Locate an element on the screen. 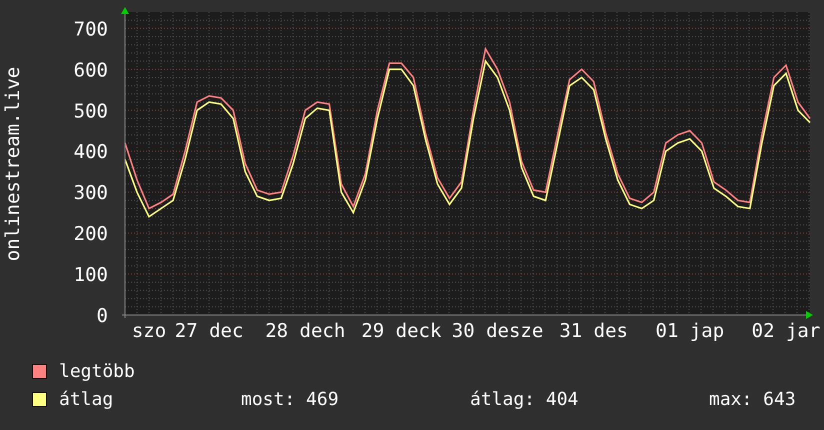 This screenshot has width=824, height=430. y-tick-label: 300 is located at coordinates (91, 193).